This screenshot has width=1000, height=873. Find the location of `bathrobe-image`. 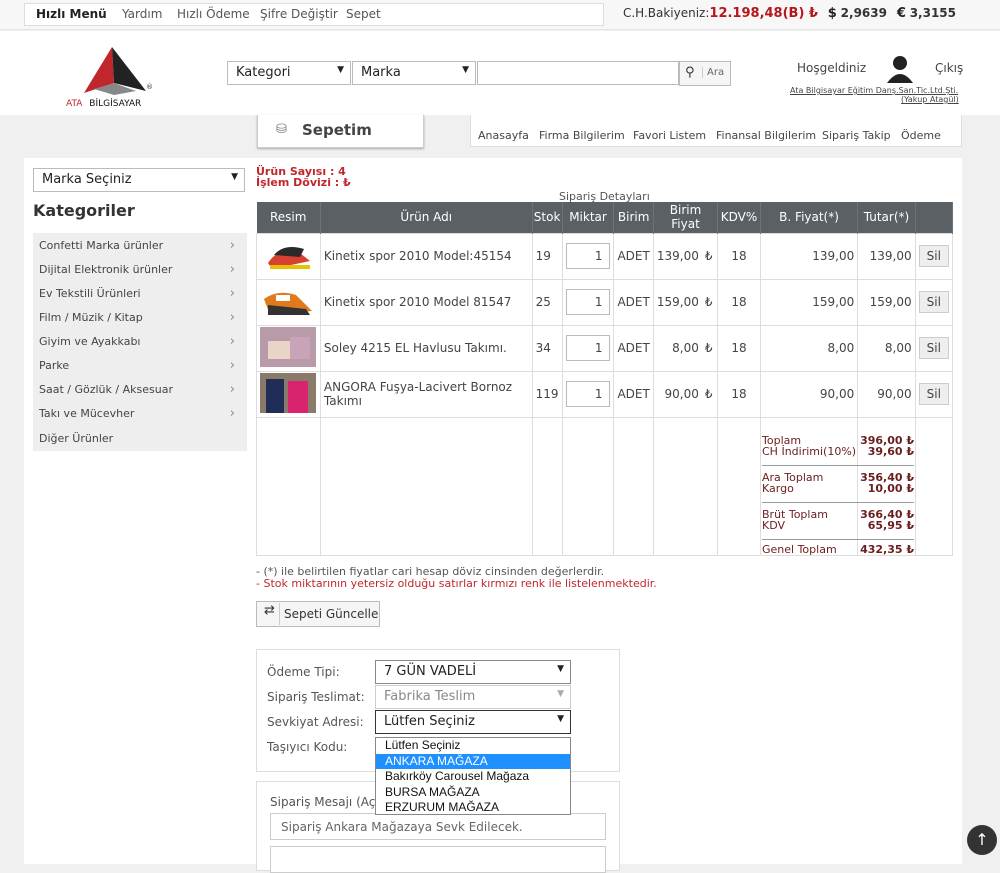

bathrobe-image is located at coordinates (288, 392).